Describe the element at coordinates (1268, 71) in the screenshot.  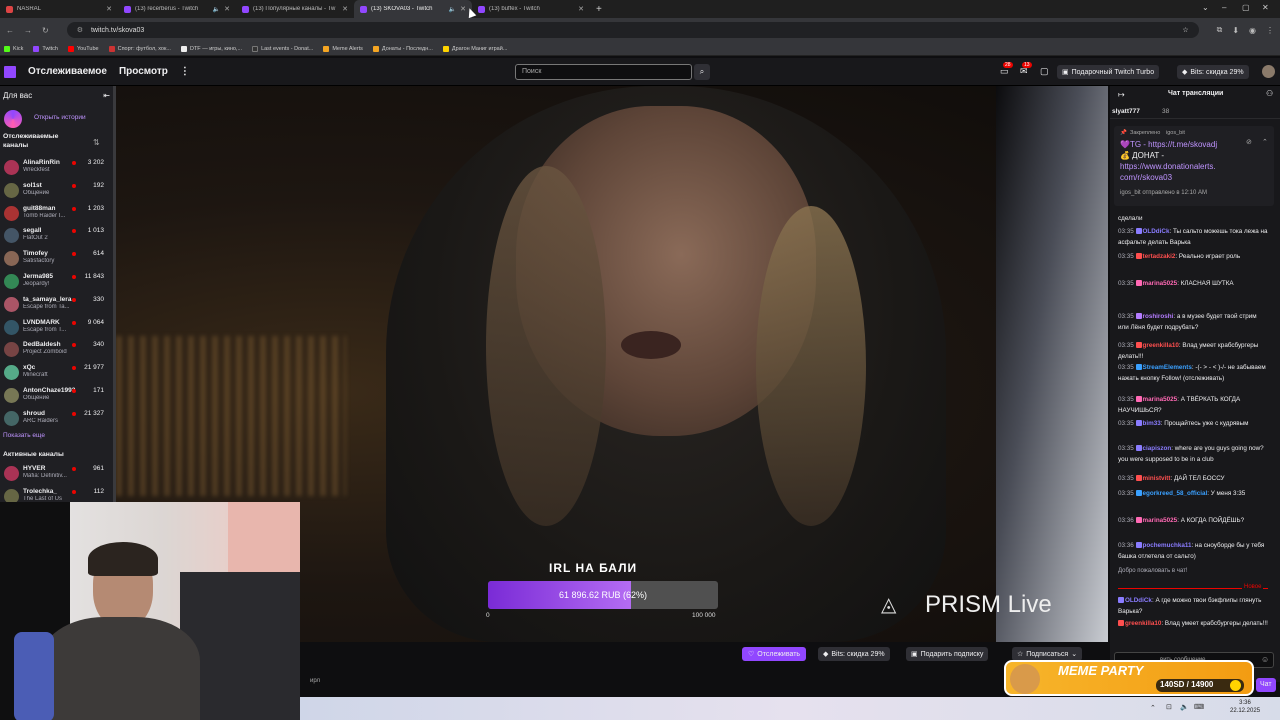
I see `avatar` at that location.